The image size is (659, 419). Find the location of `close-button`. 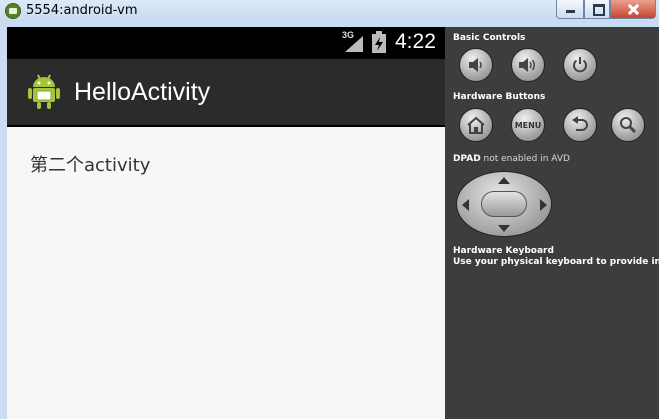

close-button is located at coordinates (633, 9).